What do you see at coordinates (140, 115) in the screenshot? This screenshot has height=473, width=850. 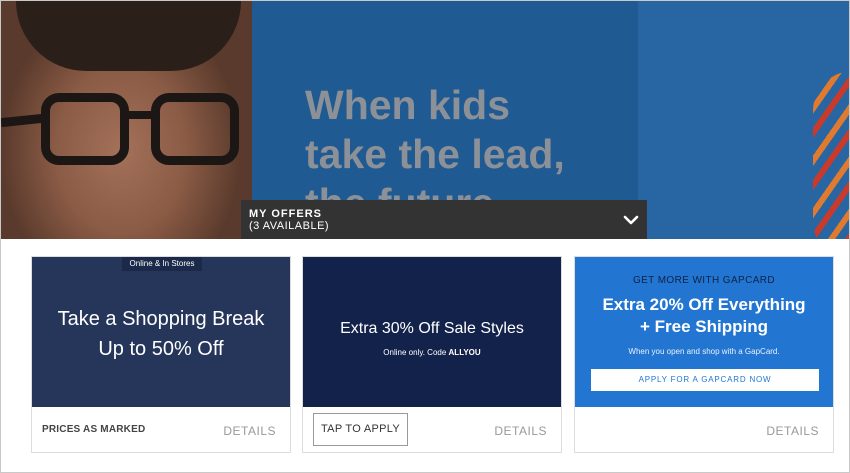 I see `hero-photo-glasses-bridge` at bounding box center [140, 115].